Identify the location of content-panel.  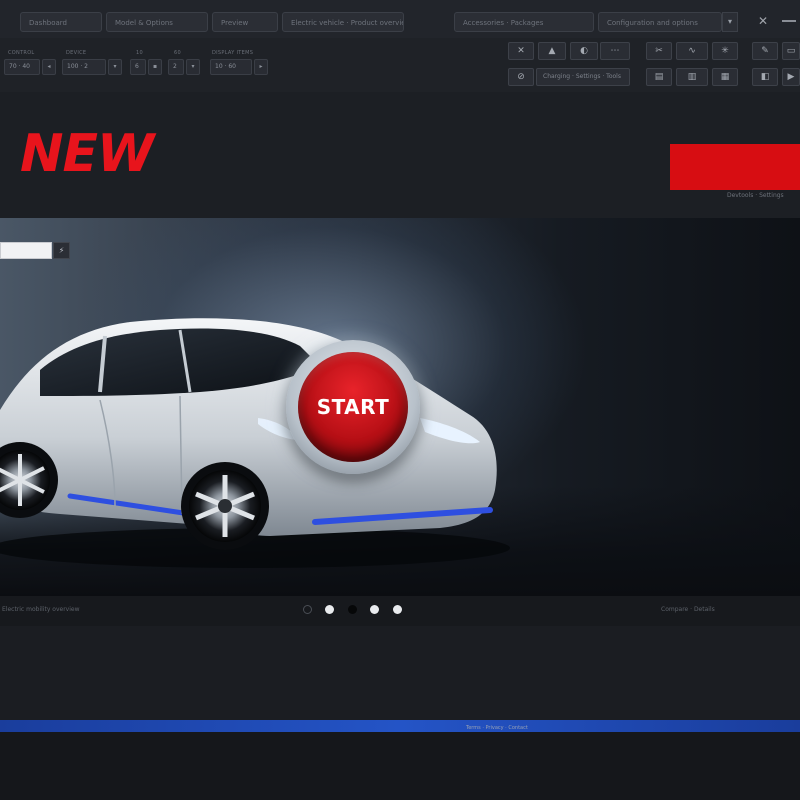
(400, 673).